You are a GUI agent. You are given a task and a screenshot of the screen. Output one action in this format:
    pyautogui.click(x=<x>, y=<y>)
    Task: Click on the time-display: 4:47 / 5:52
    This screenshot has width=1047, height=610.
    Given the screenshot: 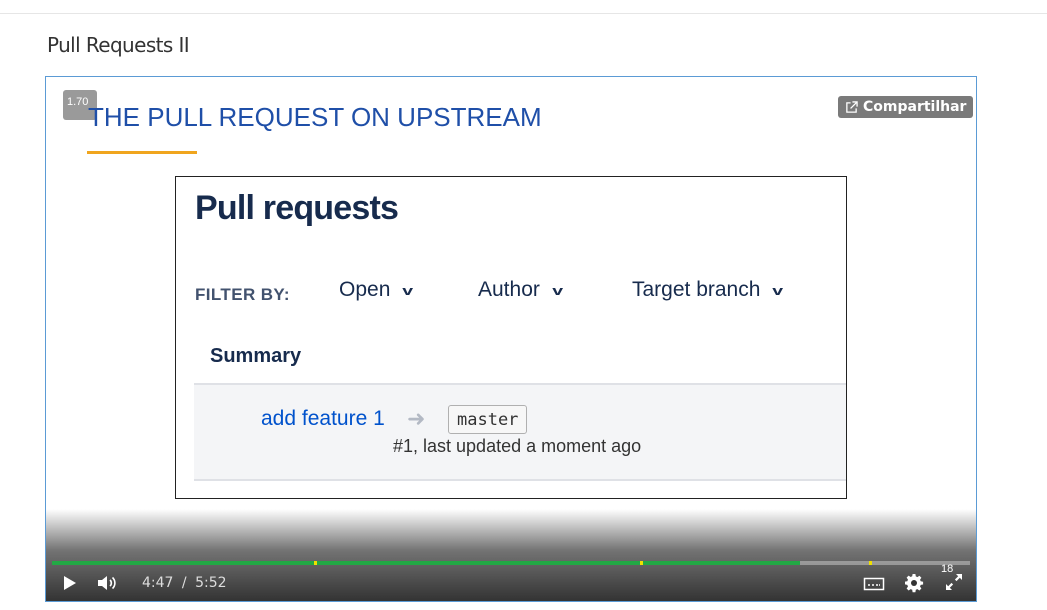 What is the action you would take?
    pyautogui.click(x=184, y=583)
    